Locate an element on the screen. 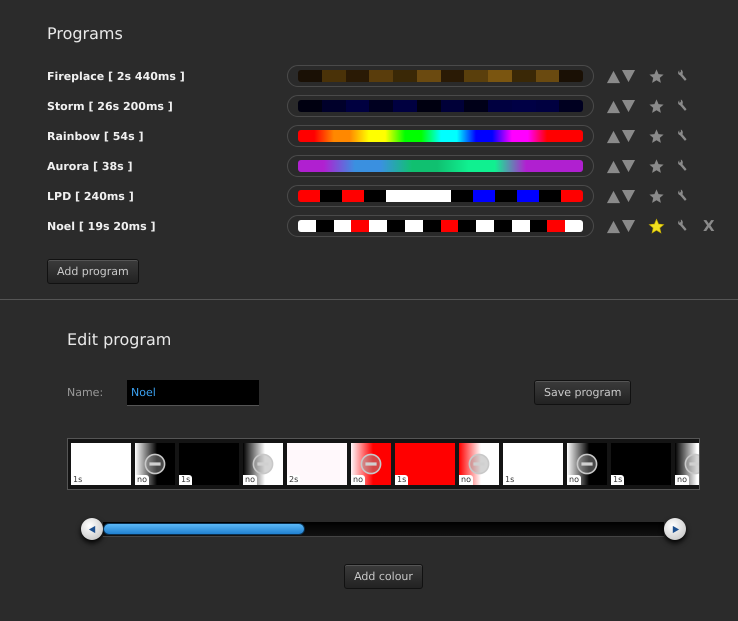 Image resolution: width=738 pixels, height=621 pixels. program-name: Aurora [ 38s ] is located at coordinates (167, 166).